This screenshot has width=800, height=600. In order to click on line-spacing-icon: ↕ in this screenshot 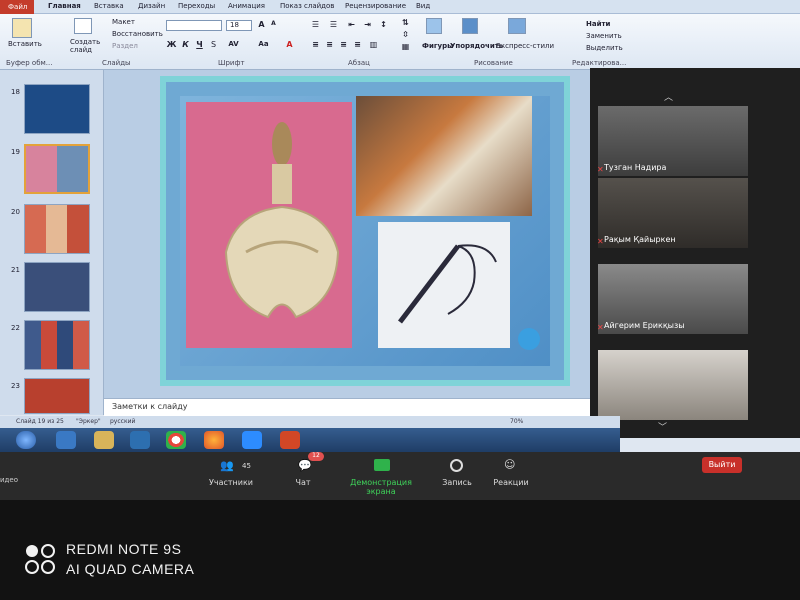, I will do `click(383, 25)`.